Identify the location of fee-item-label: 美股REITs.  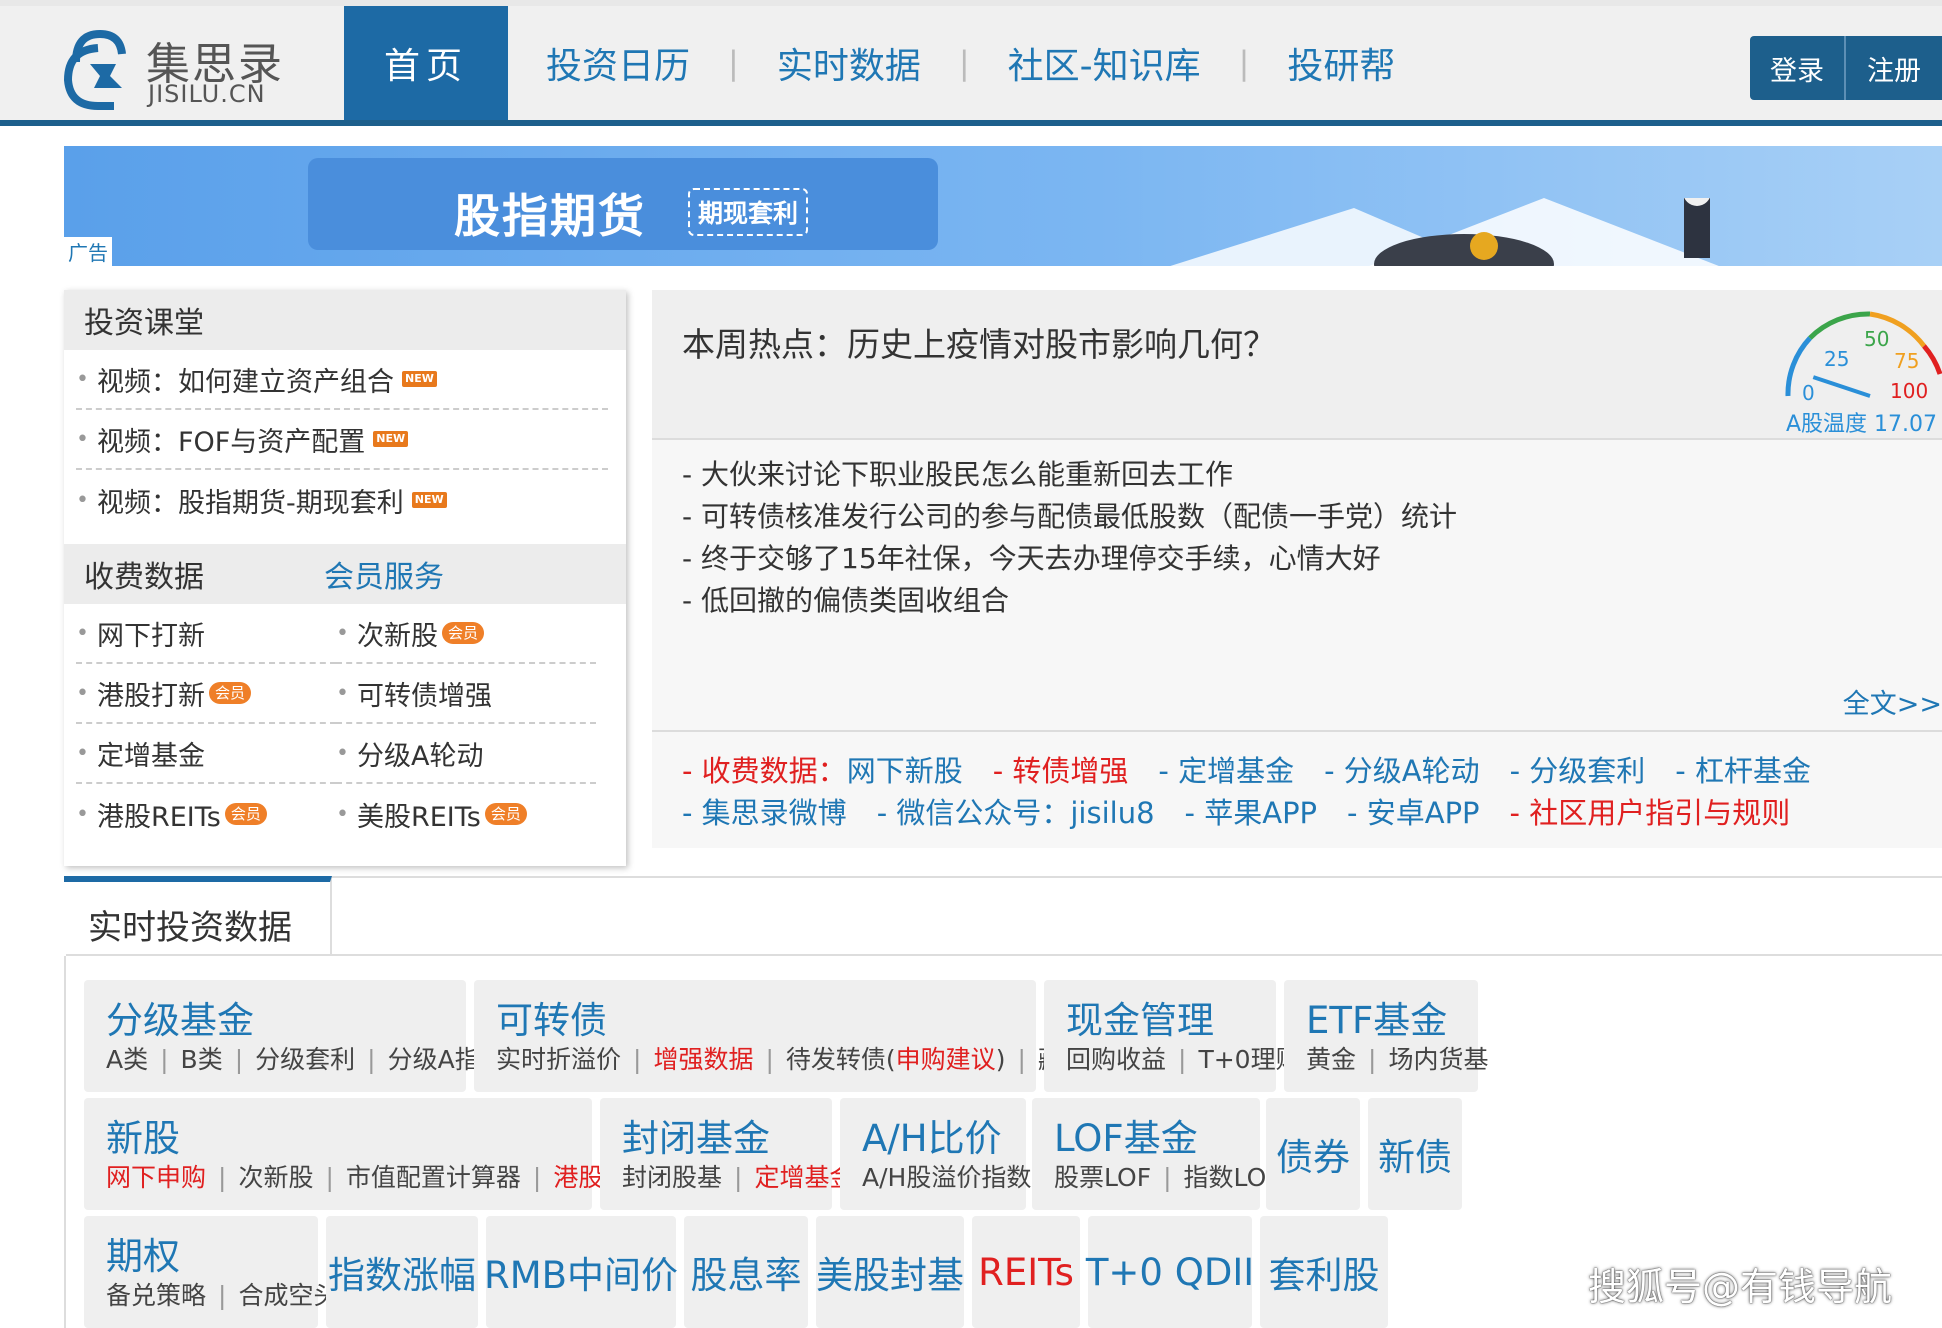
(418, 817).